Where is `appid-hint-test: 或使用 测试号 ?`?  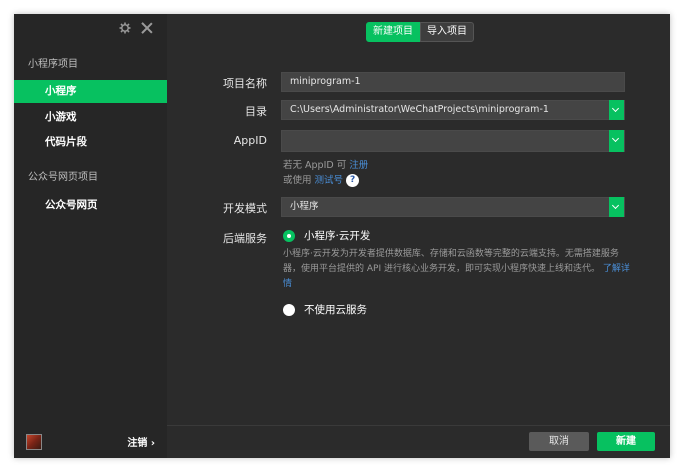 appid-hint-test: 或使用 测试号 ? is located at coordinates (321, 179).